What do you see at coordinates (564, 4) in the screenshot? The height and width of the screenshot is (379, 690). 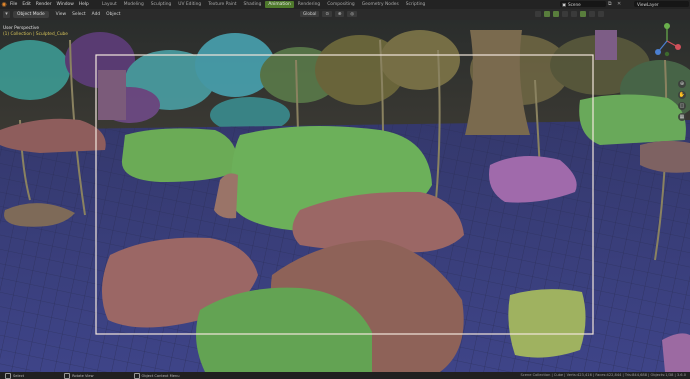 I see `scene-icon: ▣` at bounding box center [564, 4].